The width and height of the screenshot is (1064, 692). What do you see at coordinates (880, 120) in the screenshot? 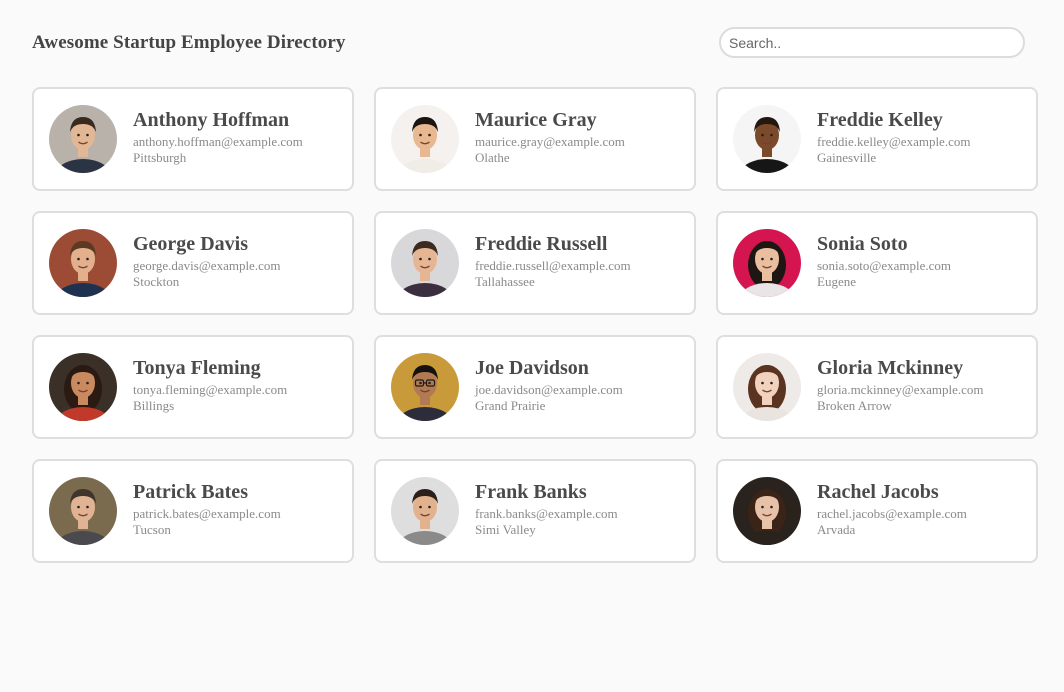
I see `employee-name: Freddie Kelley` at bounding box center [880, 120].